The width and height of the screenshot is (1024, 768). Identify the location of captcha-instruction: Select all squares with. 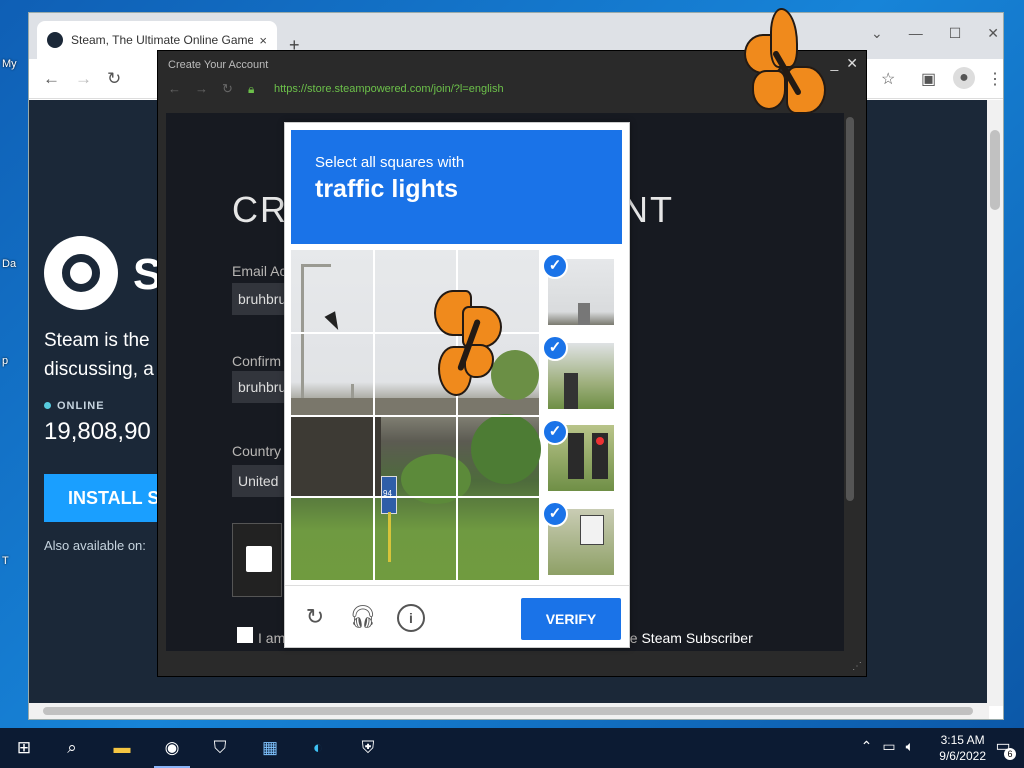
(390, 162).